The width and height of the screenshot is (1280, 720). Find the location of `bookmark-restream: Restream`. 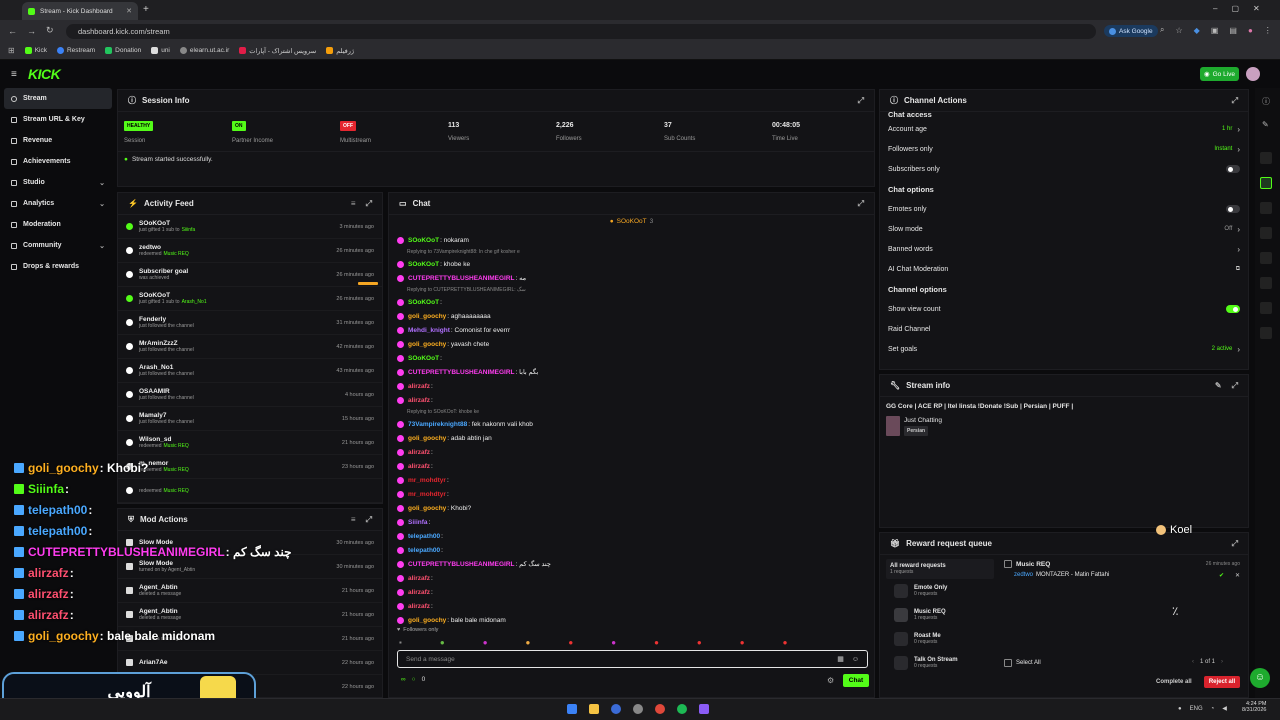

bookmark-restream: Restream is located at coordinates (75, 50).